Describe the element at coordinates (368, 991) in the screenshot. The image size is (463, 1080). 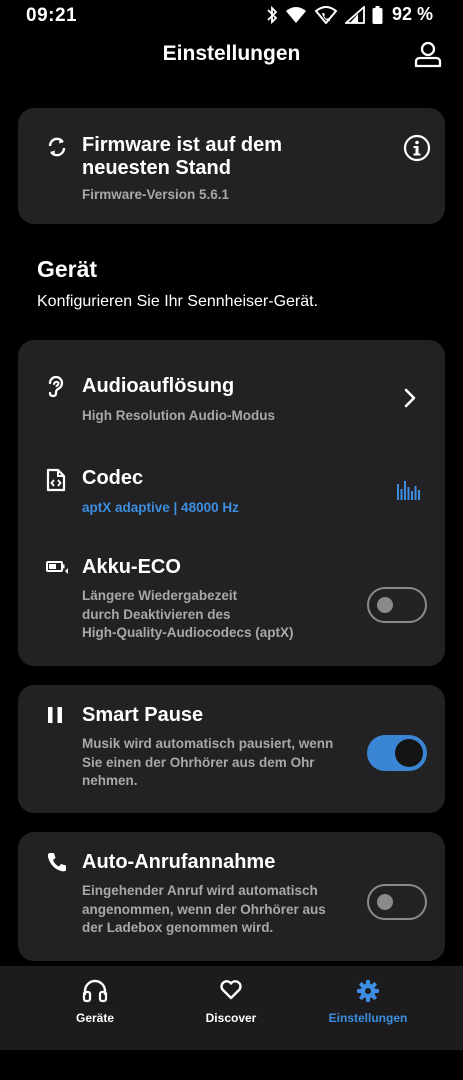
I see `gear-icon` at that location.